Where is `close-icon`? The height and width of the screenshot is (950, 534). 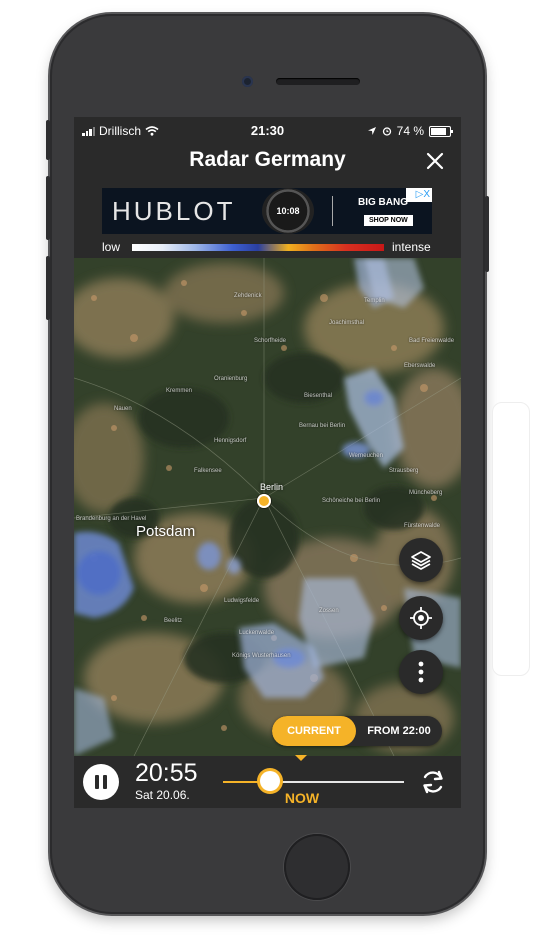
close-icon is located at coordinates (435, 161).